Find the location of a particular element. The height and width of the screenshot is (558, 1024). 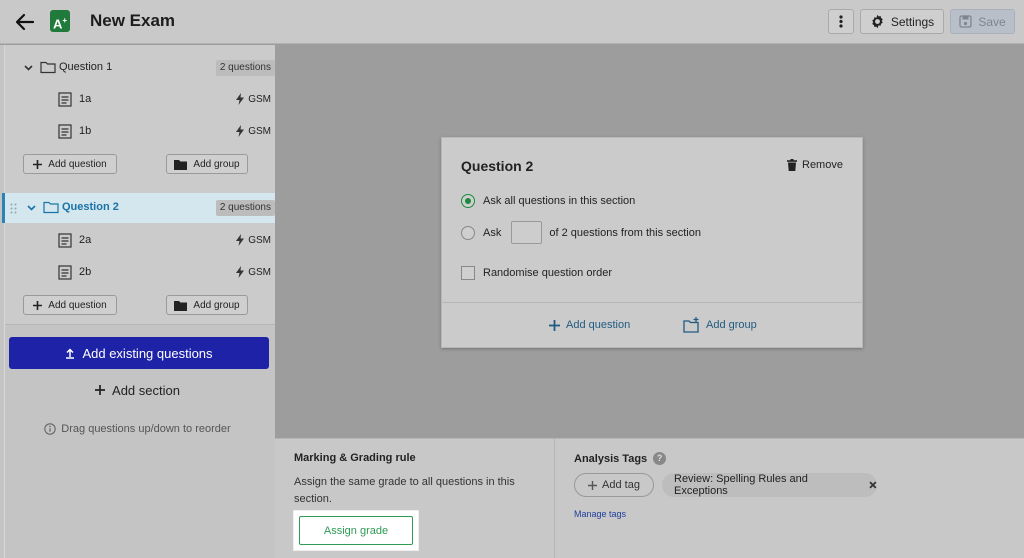

add-existing-questions-button: Add existing questions is located at coordinates (139, 353).